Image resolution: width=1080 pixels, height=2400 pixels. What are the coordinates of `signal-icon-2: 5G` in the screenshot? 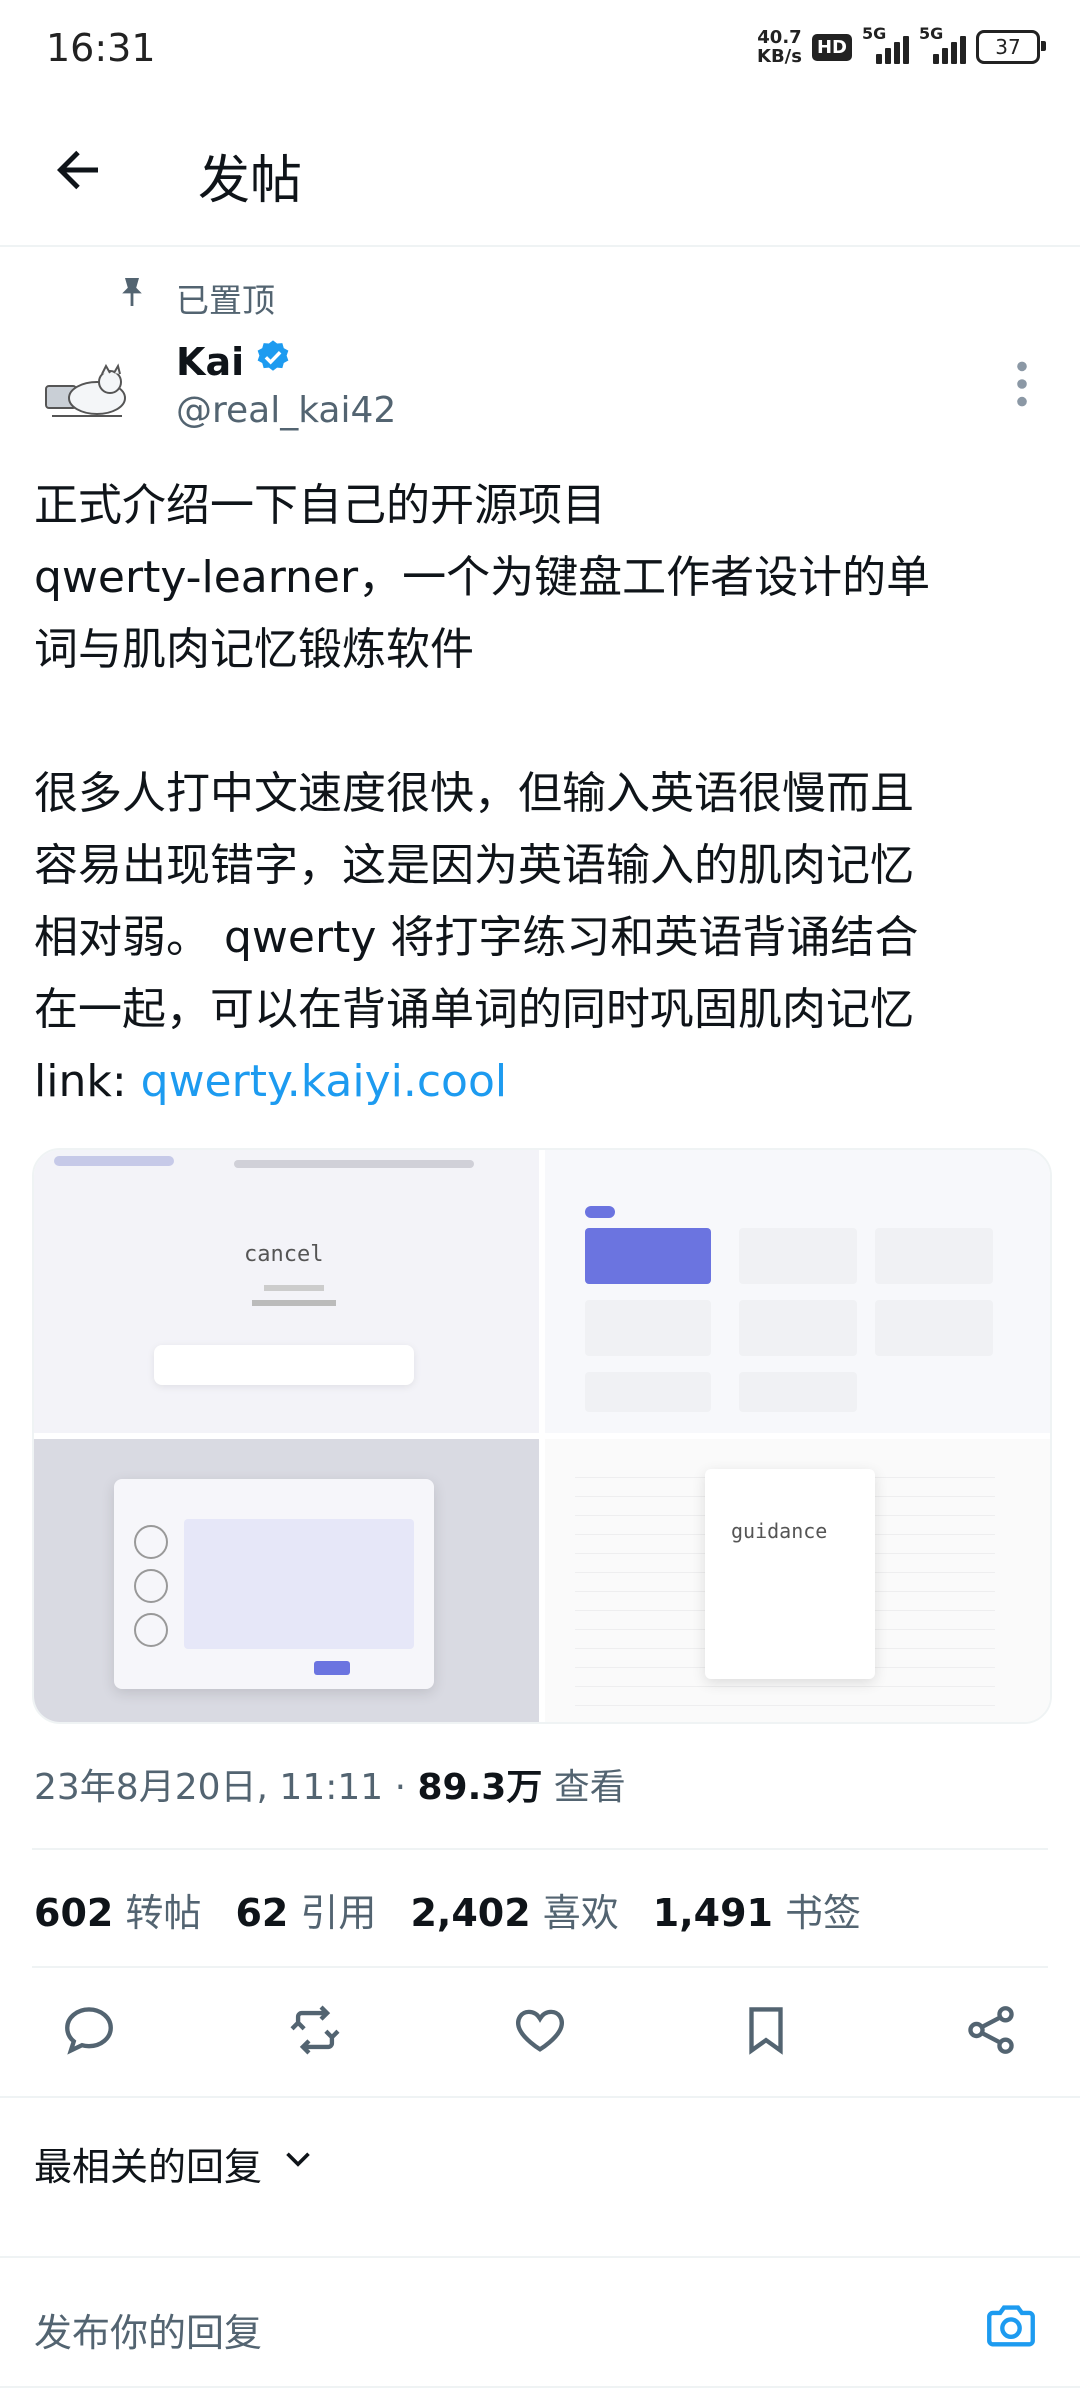 It's located at (942, 44).